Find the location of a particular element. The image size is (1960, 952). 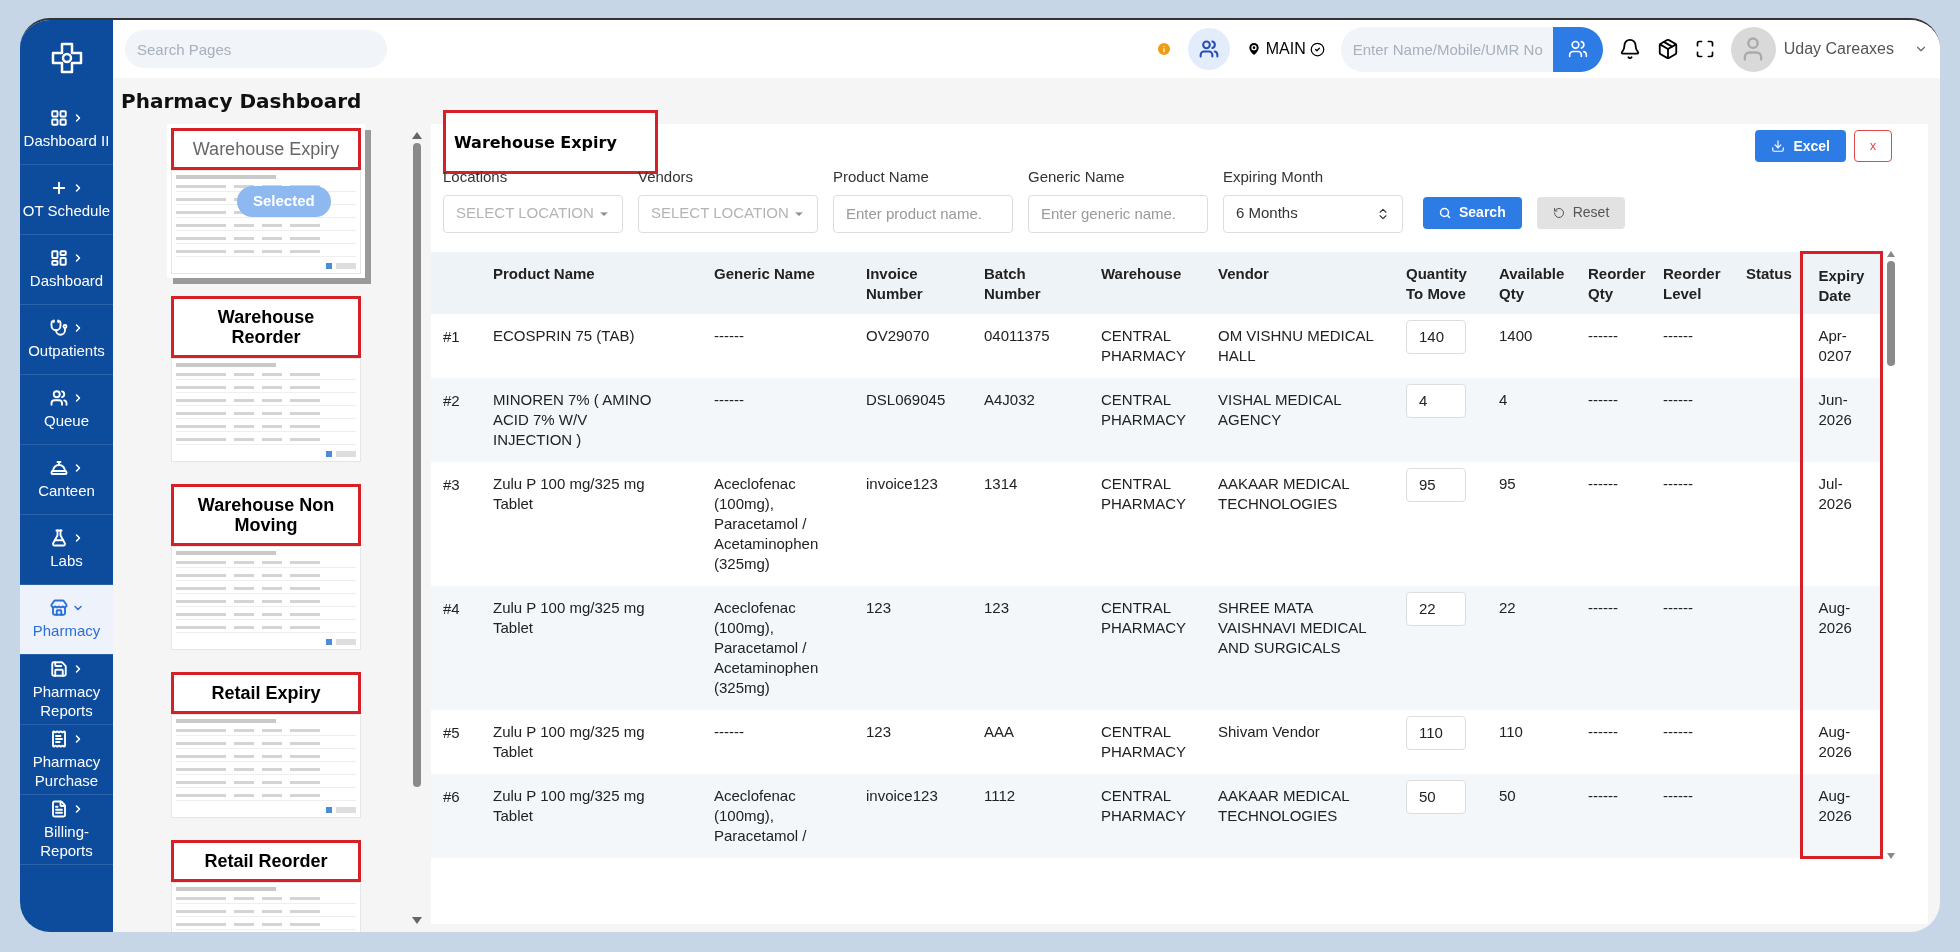

report-card: Retail Reorder is located at coordinates (266, 884).